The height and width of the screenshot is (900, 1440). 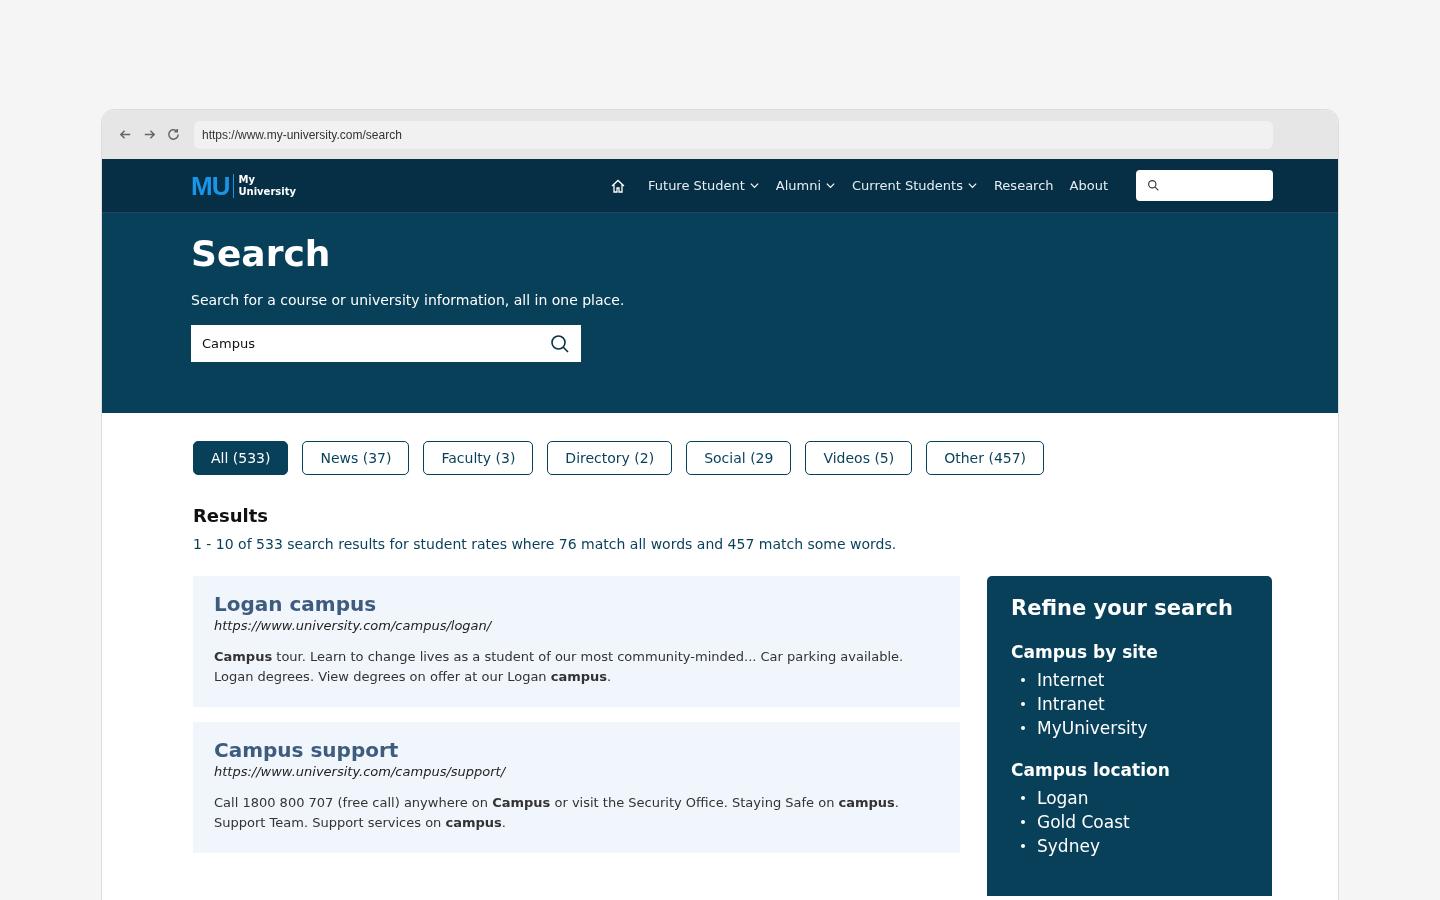 What do you see at coordinates (805, 185) in the screenshot?
I see `nav-link: Alumni` at bounding box center [805, 185].